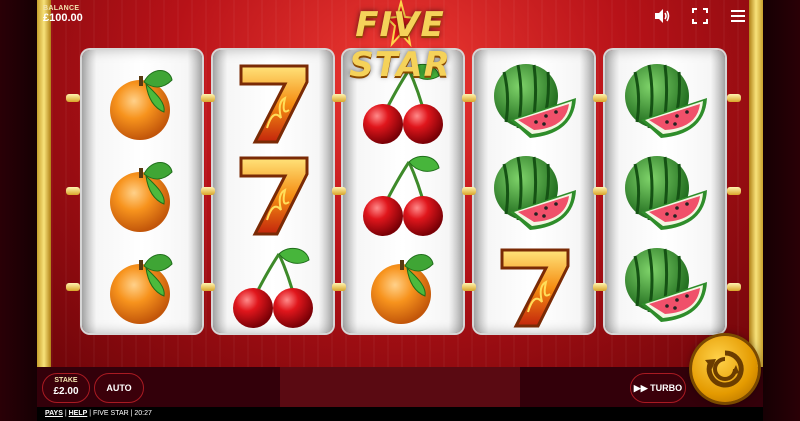  Describe the element at coordinates (66, 380) in the screenshot. I see `stake-label: STAKE` at that location.